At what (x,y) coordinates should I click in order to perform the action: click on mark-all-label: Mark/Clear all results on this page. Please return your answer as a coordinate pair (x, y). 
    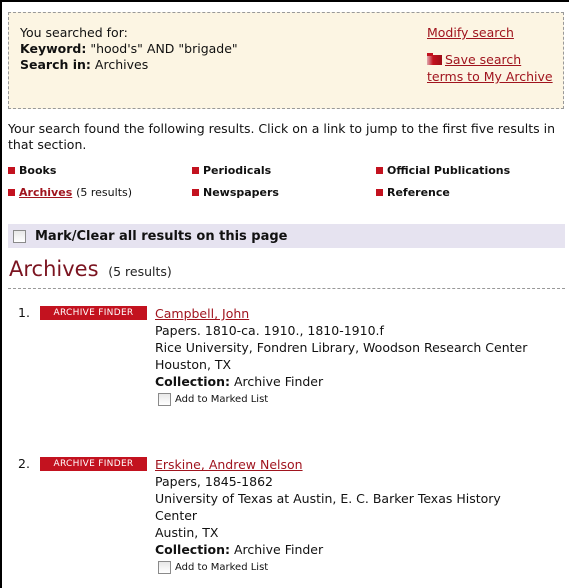
    Looking at the image, I should click on (161, 236).